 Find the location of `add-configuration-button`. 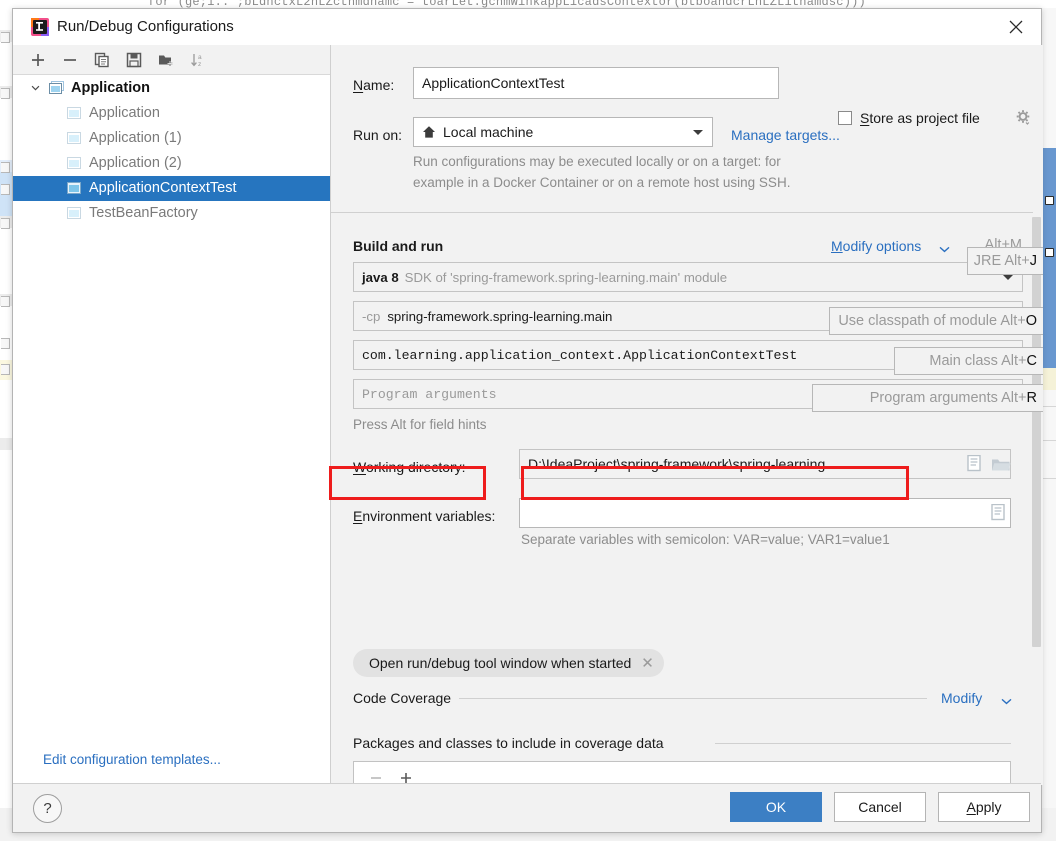

add-configuration-button is located at coordinates (38, 60).